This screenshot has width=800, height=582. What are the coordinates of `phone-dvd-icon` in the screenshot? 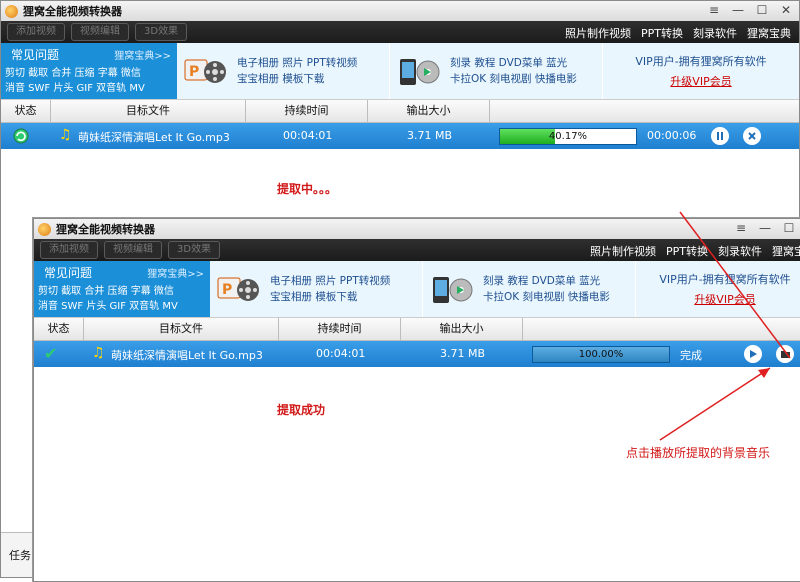 It's located at (420, 72).